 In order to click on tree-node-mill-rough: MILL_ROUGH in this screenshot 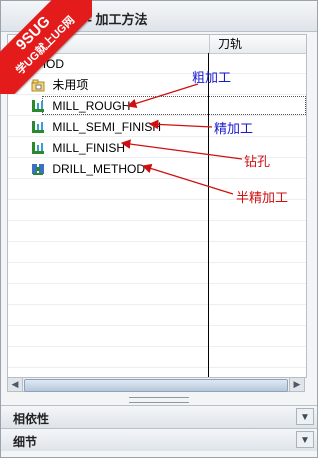, I will do `click(80, 106)`.